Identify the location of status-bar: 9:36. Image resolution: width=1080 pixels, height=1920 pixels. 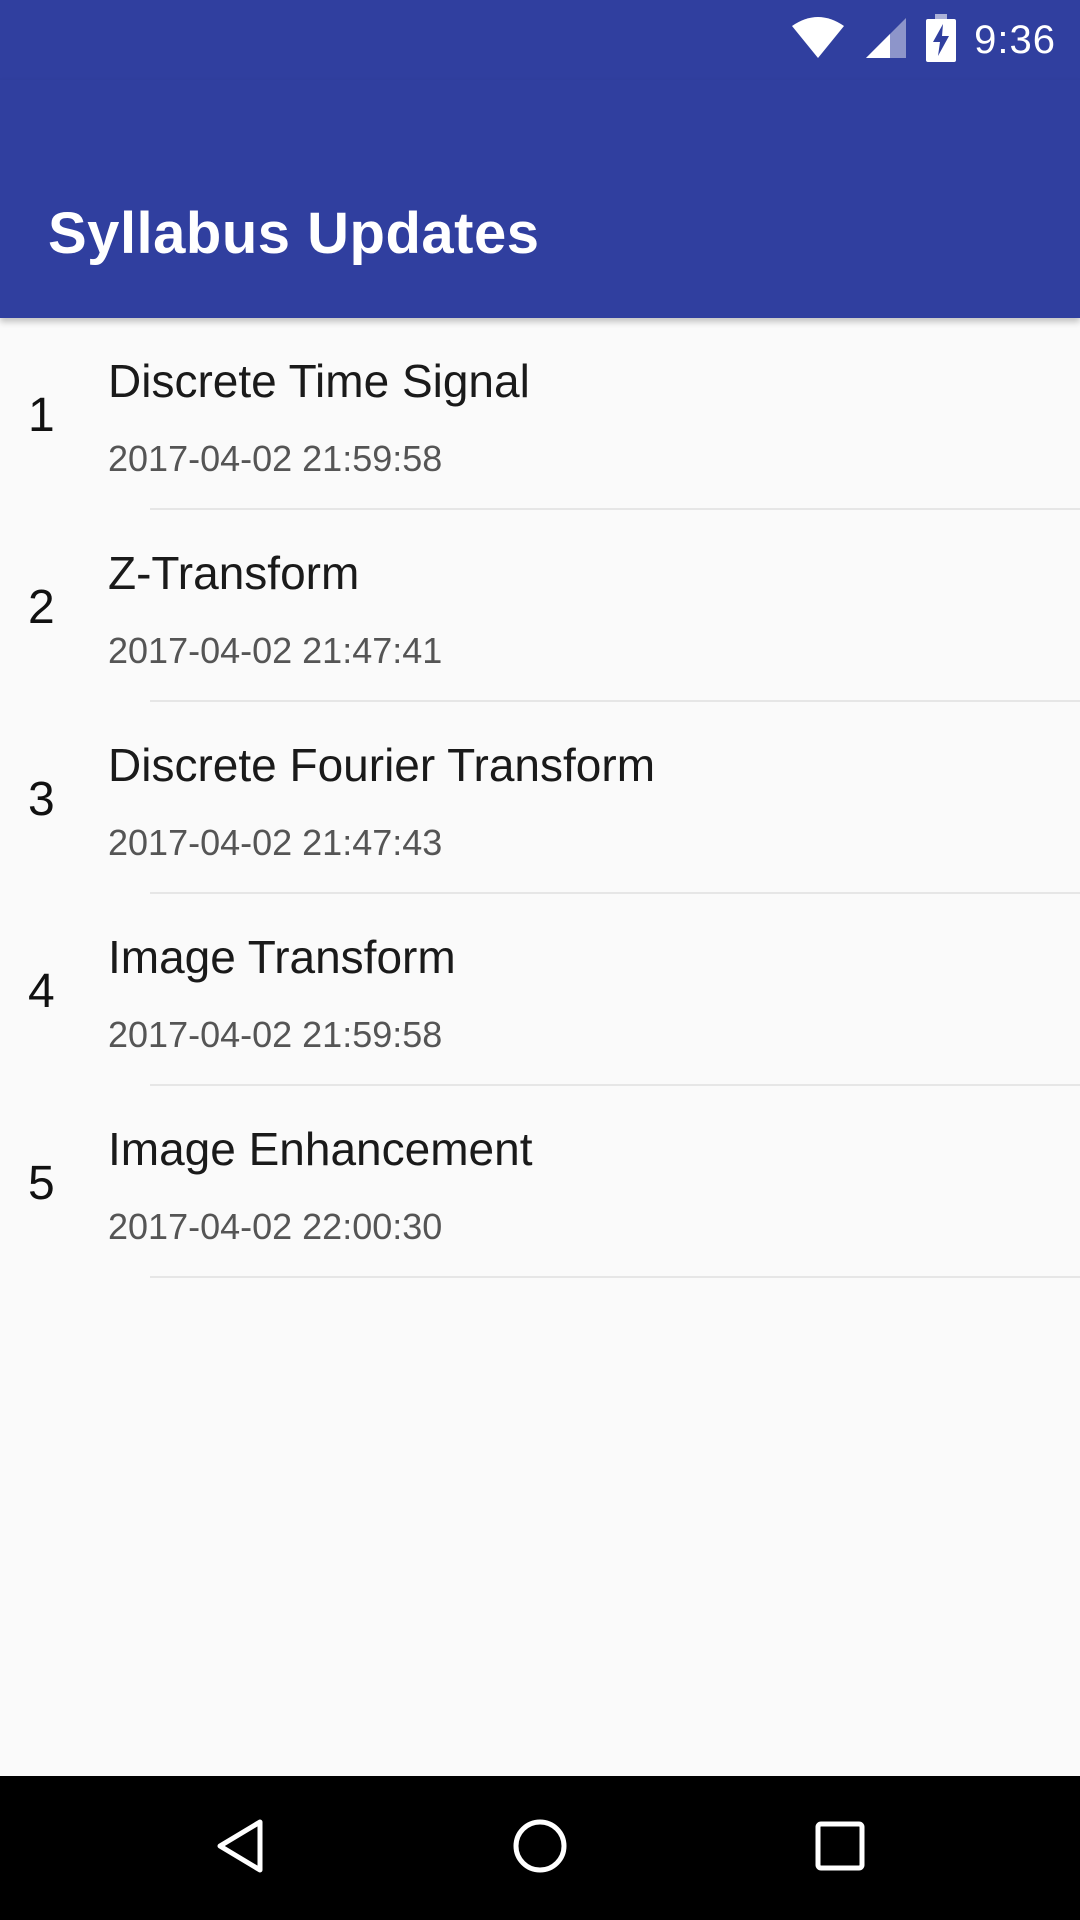
(540, 40).